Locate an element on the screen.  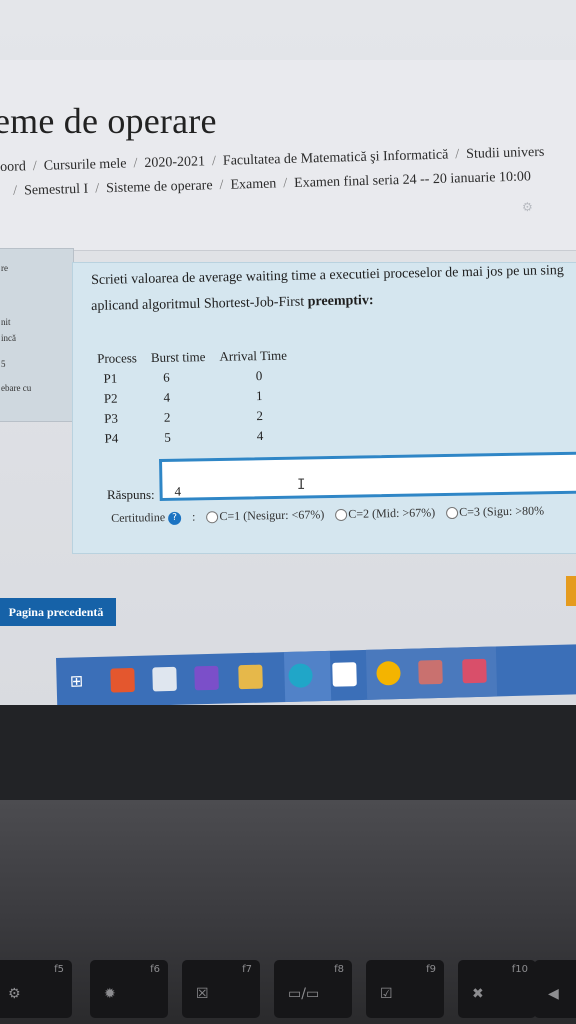
answer-label: Răspuns: is located at coordinates (131, 494).